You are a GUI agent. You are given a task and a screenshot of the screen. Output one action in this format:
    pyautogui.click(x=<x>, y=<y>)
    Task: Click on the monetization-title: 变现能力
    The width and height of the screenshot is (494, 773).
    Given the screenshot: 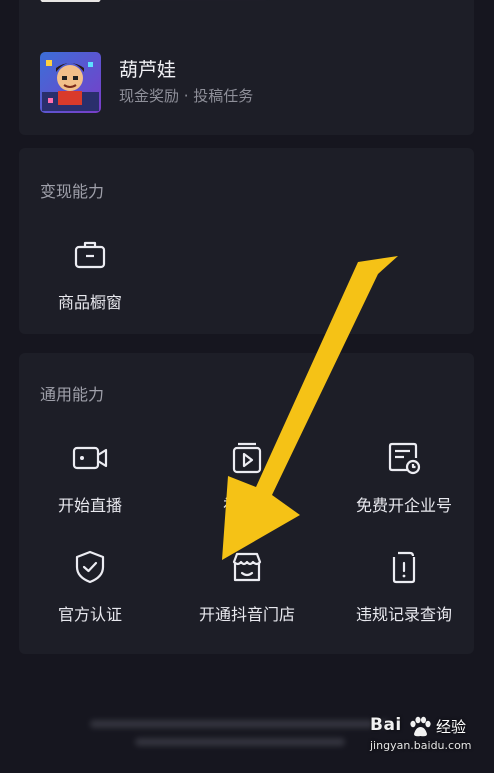 What is the action you would take?
    pyautogui.click(x=72, y=191)
    